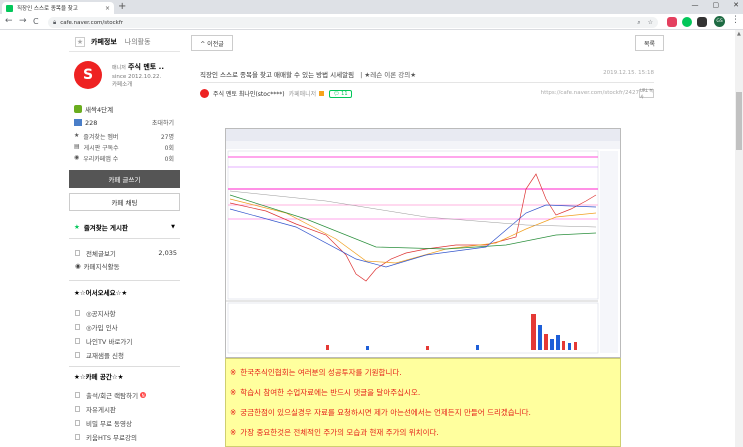 Image resolution: width=743 pixels, height=447 pixels. I want to click on copy-url-button: URL 복사, so click(646, 93).